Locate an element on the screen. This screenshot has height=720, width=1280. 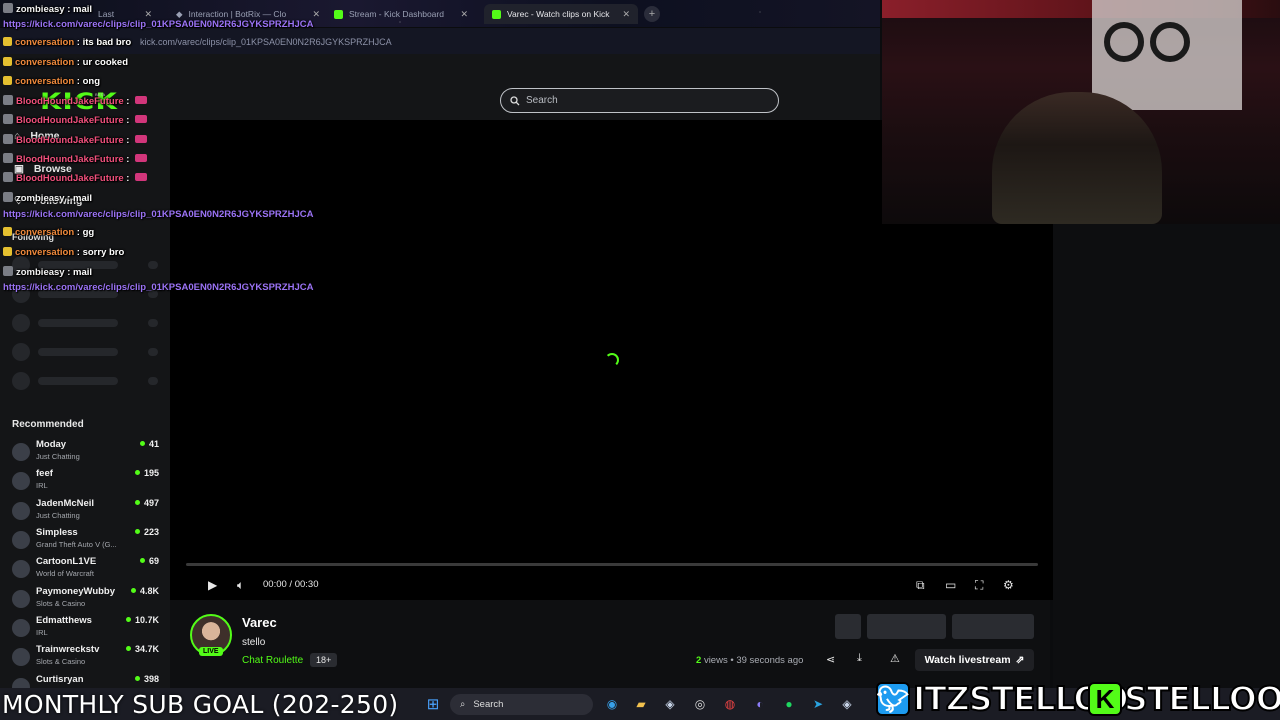
recommended-channel: Trainwreckstv Slots & Casino 34.7K is located at coordinates (87, 658).